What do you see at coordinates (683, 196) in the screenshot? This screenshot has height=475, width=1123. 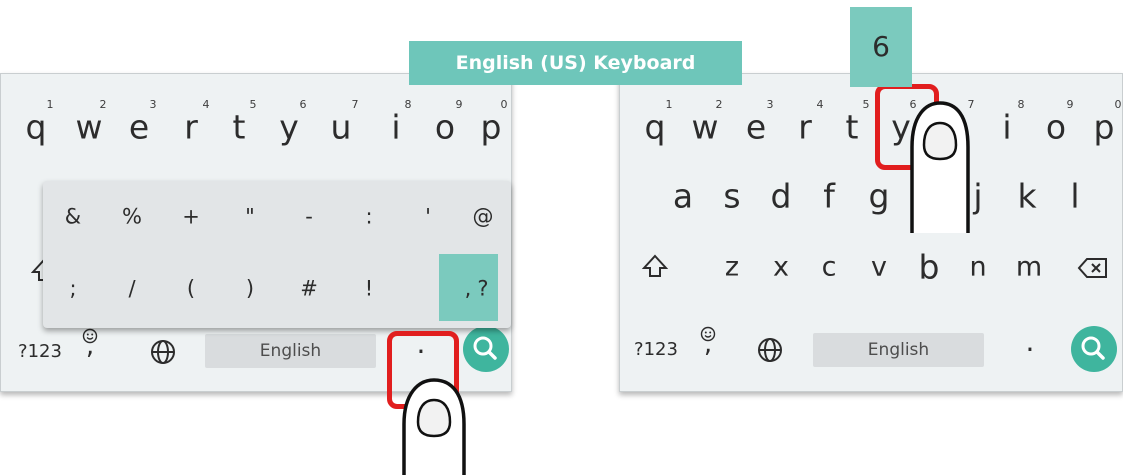 I see `key-a: a` at bounding box center [683, 196].